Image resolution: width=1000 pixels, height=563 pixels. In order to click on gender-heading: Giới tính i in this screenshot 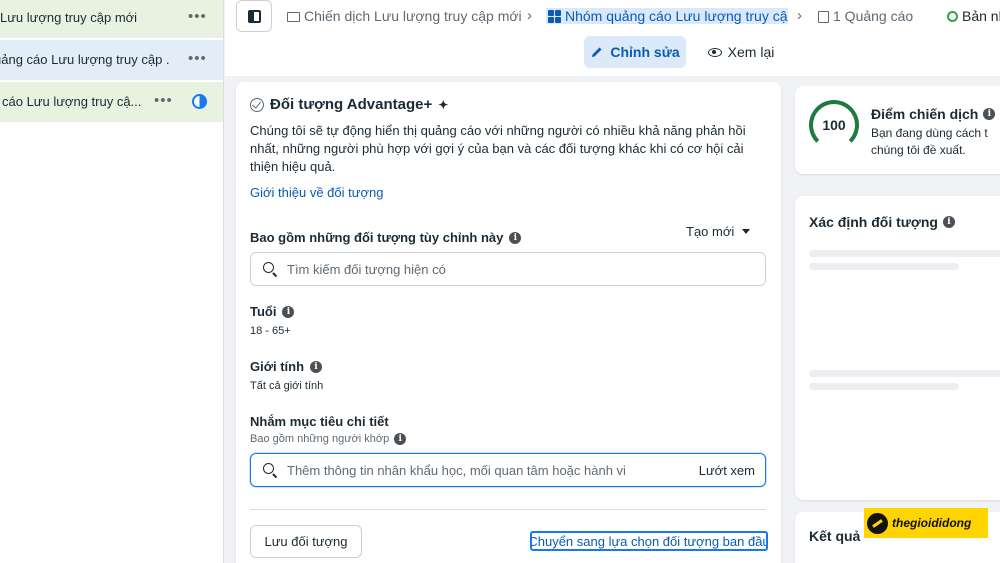, I will do `click(286, 366)`.